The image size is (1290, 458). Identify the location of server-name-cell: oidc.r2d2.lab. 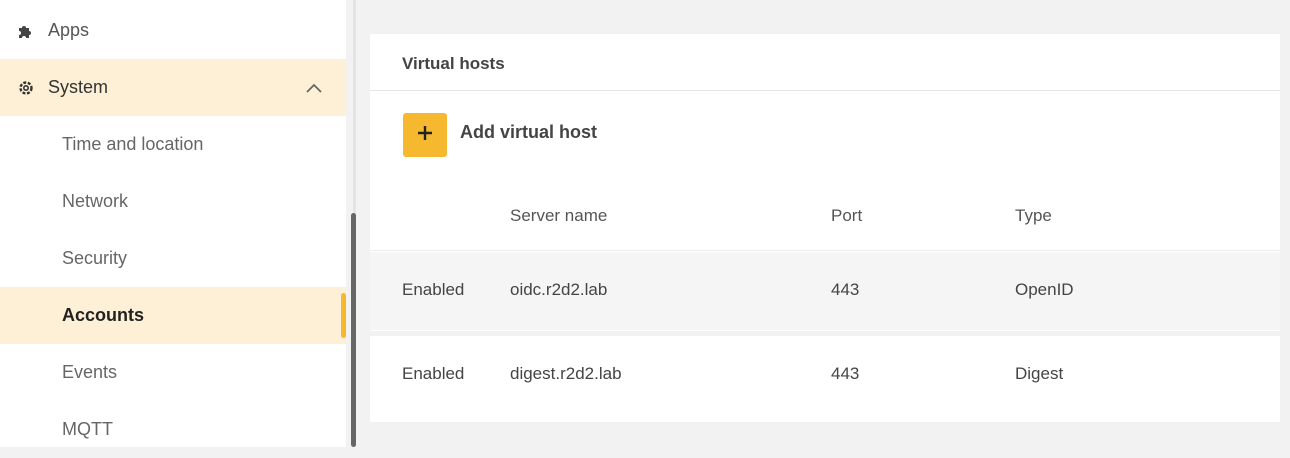
(559, 289).